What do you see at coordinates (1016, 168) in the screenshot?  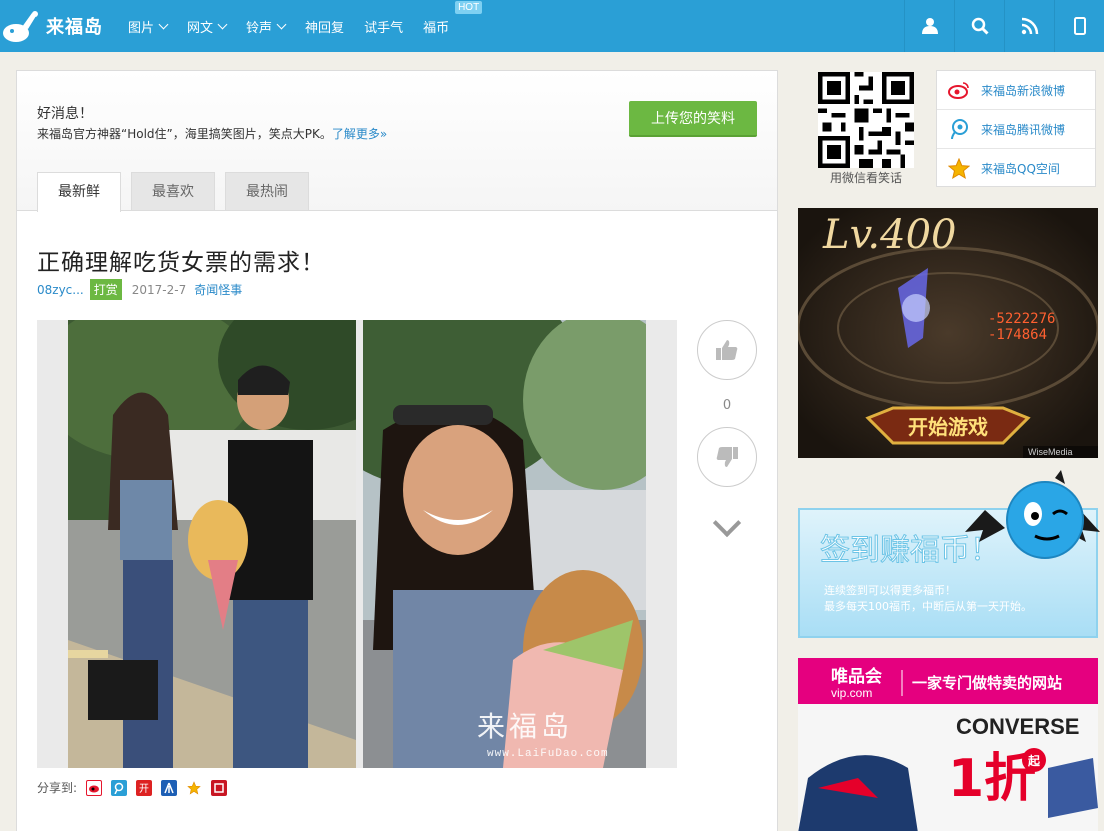 I see `qzone-link: 来福岛QQ空间` at bounding box center [1016, 168].